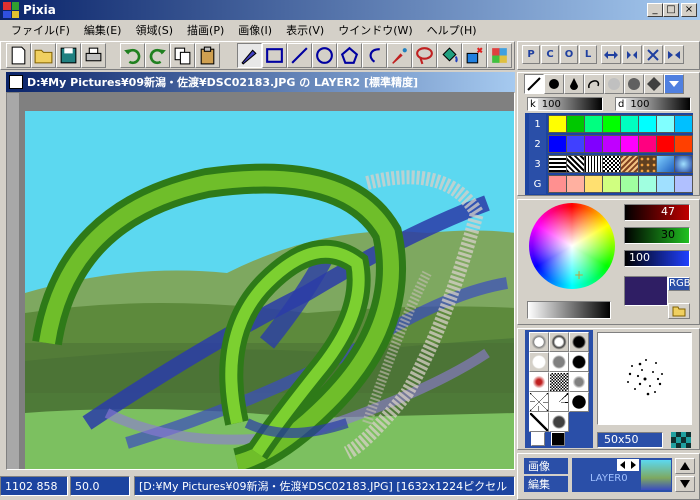  Describe the element at coordinates (611, 54) in the screenshot. I see `panel-expand-button` at that location.